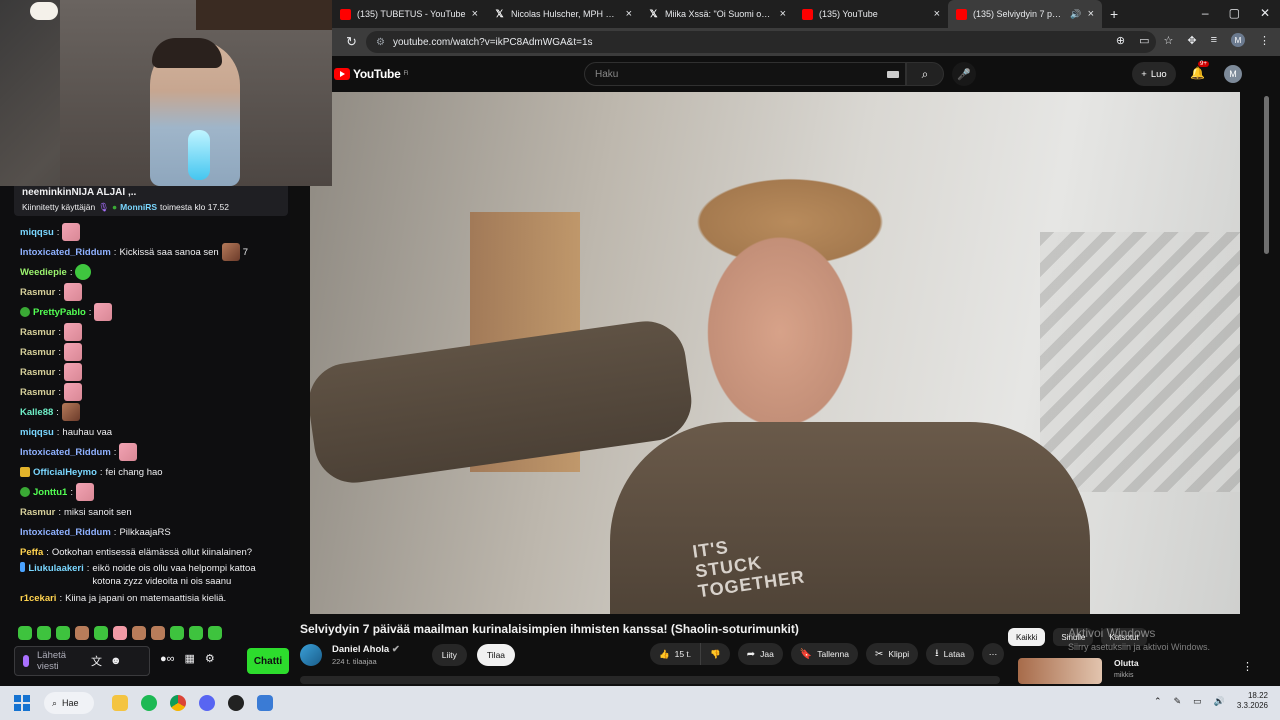 The width and height of the screenshot is (1280, 720). What do you see at coordinates (1144, 40) in the screenshot?
I see `cast-icon: ▭` at bounding box center [1144, 40].